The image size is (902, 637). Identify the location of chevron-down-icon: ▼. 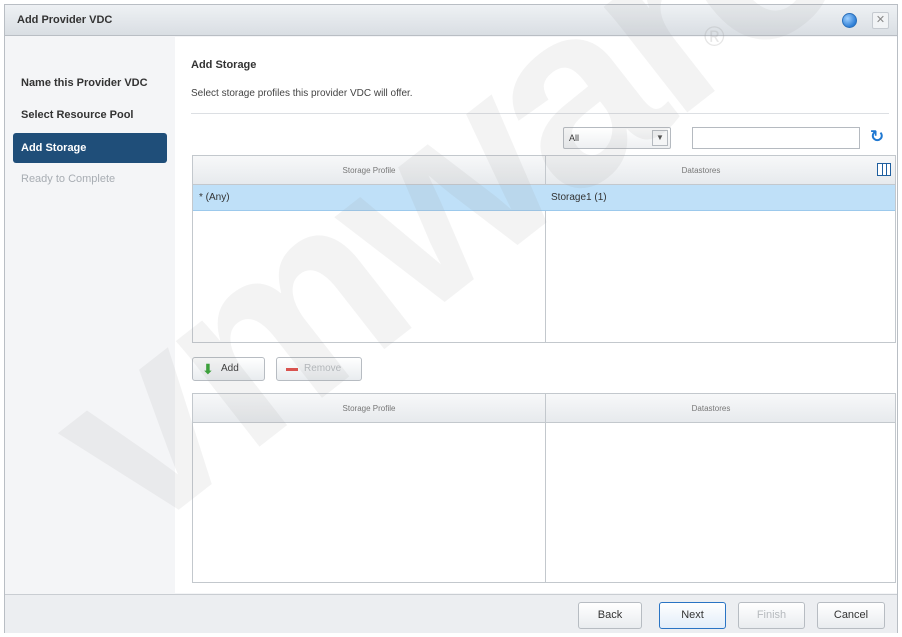
(660, 138).